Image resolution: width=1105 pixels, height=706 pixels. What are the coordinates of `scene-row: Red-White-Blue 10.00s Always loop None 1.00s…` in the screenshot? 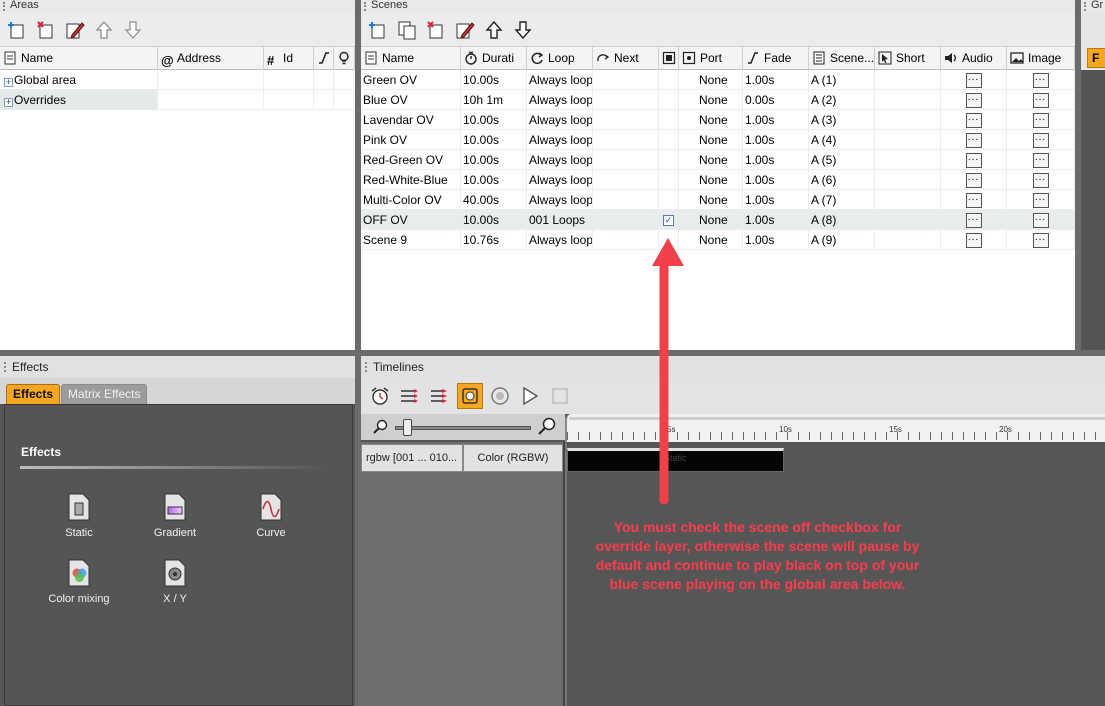 It's located at (718, 180).